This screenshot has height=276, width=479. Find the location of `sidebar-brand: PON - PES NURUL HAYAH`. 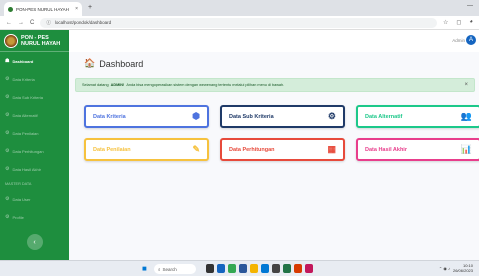

sidebar-brand: PON - PES NURUL HAYAH is located at coordinates (34, 41).